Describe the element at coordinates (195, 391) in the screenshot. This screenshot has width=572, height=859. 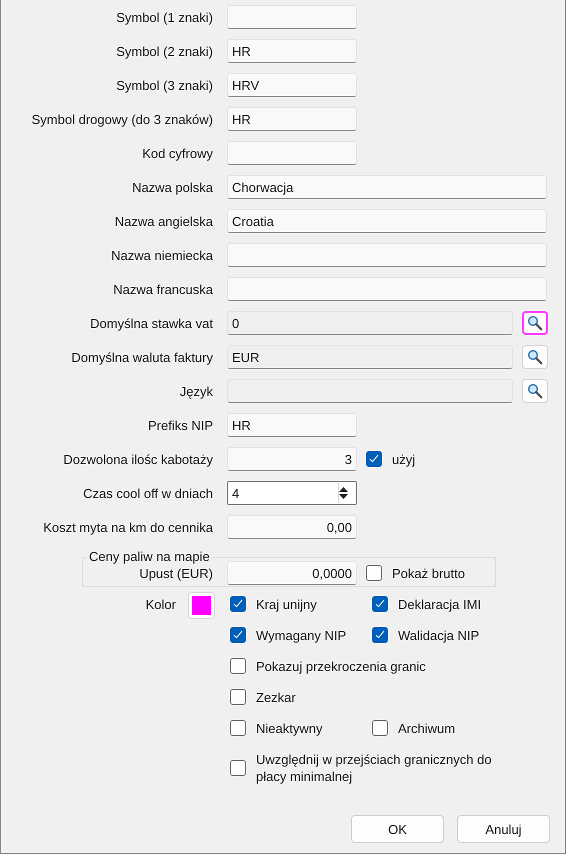
I see `field-label: Język` at that location.